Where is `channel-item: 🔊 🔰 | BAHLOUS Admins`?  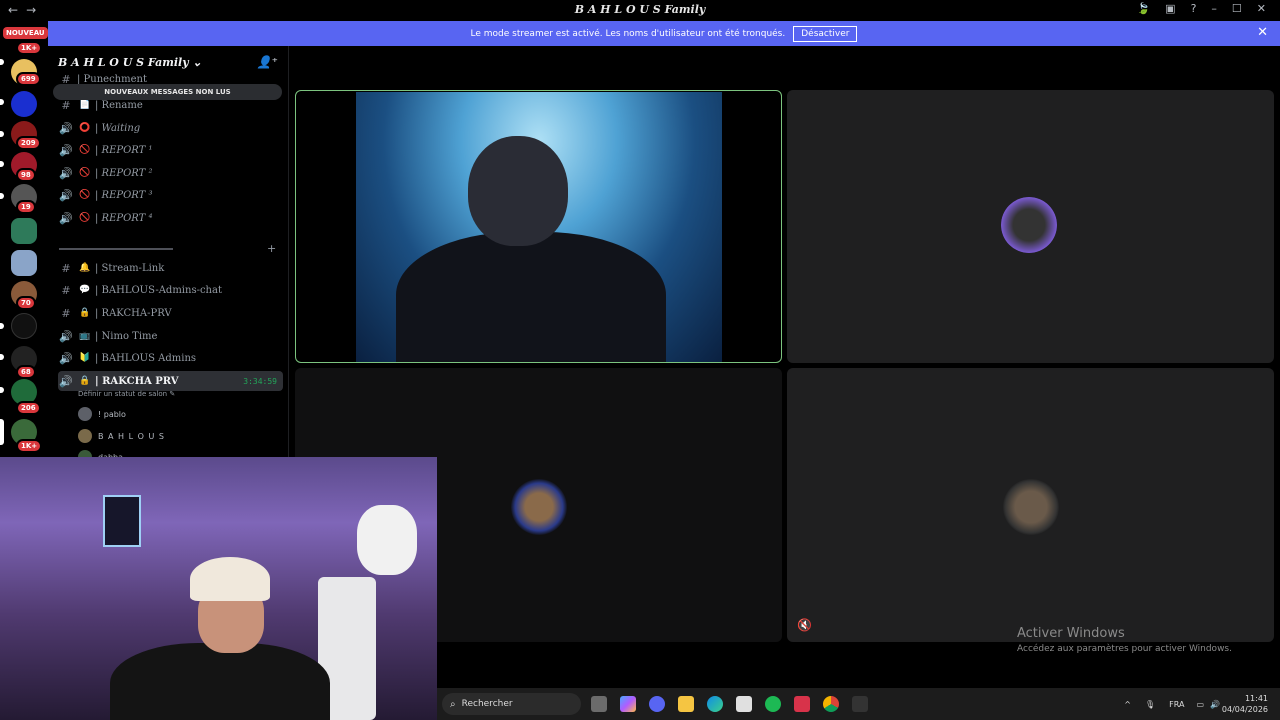
channel-item: 🔊 🔰 | BAHLOUS Admins is located at coordinates (170, 358).